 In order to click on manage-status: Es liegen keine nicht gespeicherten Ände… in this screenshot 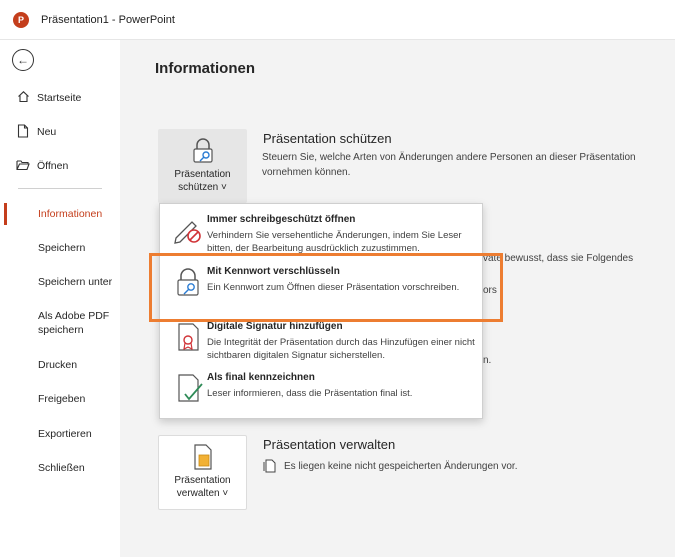, I will do `click(390, 466)`.